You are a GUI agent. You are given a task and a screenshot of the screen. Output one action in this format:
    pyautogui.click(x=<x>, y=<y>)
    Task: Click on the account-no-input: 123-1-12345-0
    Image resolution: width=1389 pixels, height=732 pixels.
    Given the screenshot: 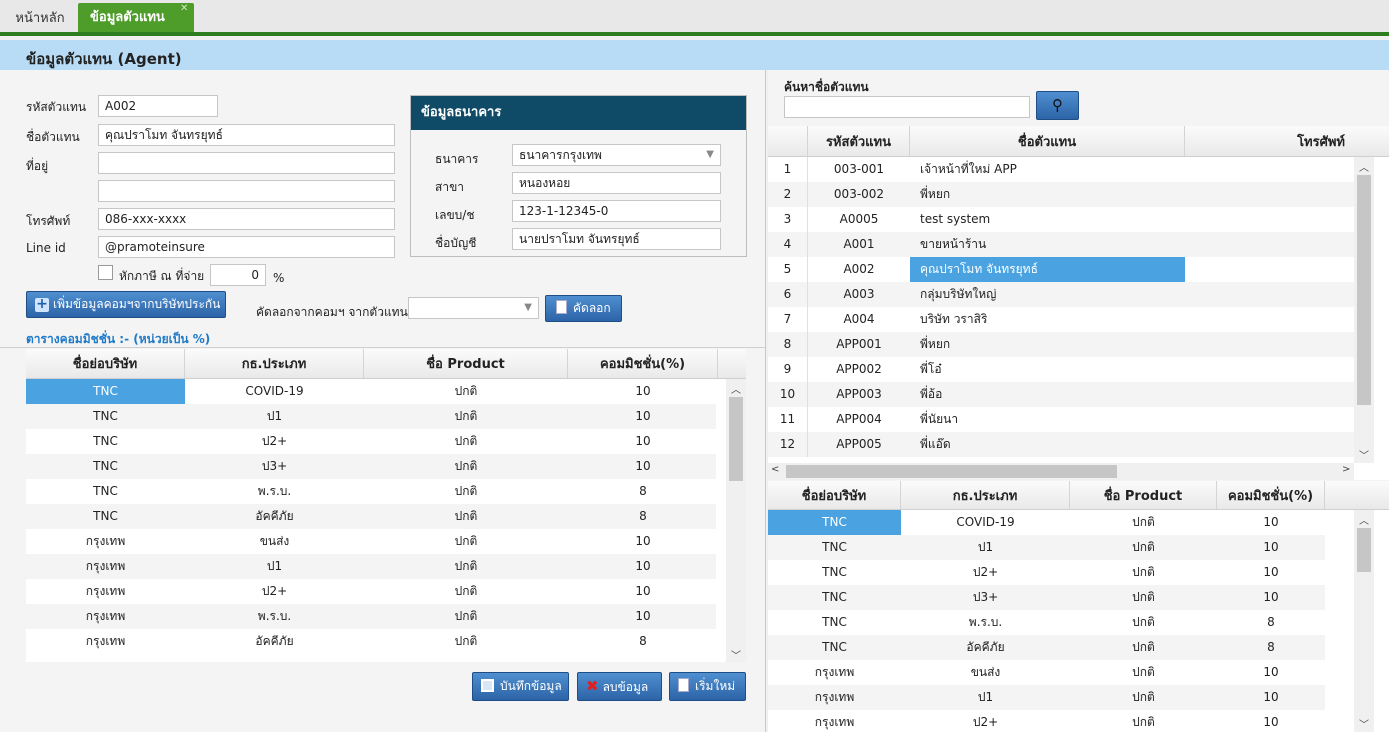 What is the action you would take?
    pyautogui.click(x=616, y=211)
    